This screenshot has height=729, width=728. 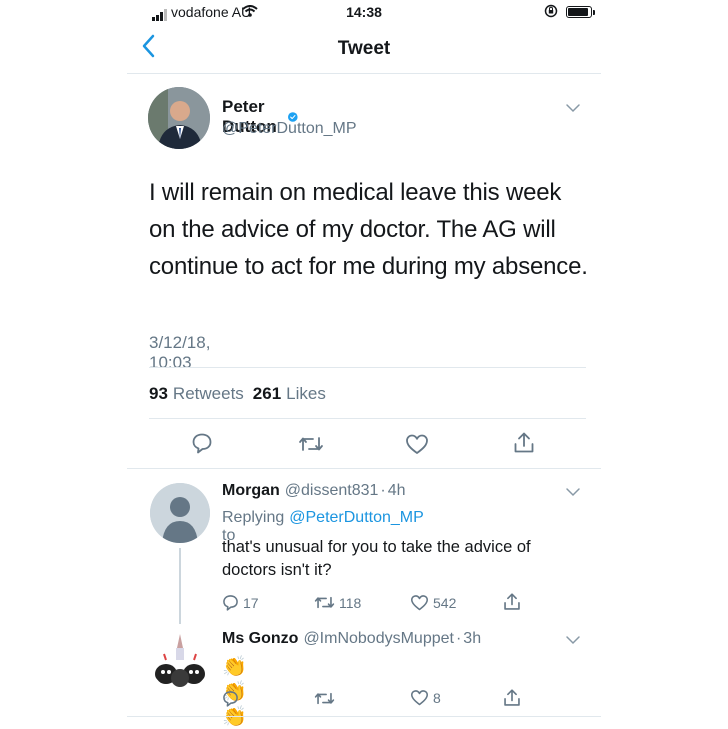 What do you see at coordinates (306, 394) in the screenshot?
I see `likes-label: Likes` at bounding box center [306, 394].